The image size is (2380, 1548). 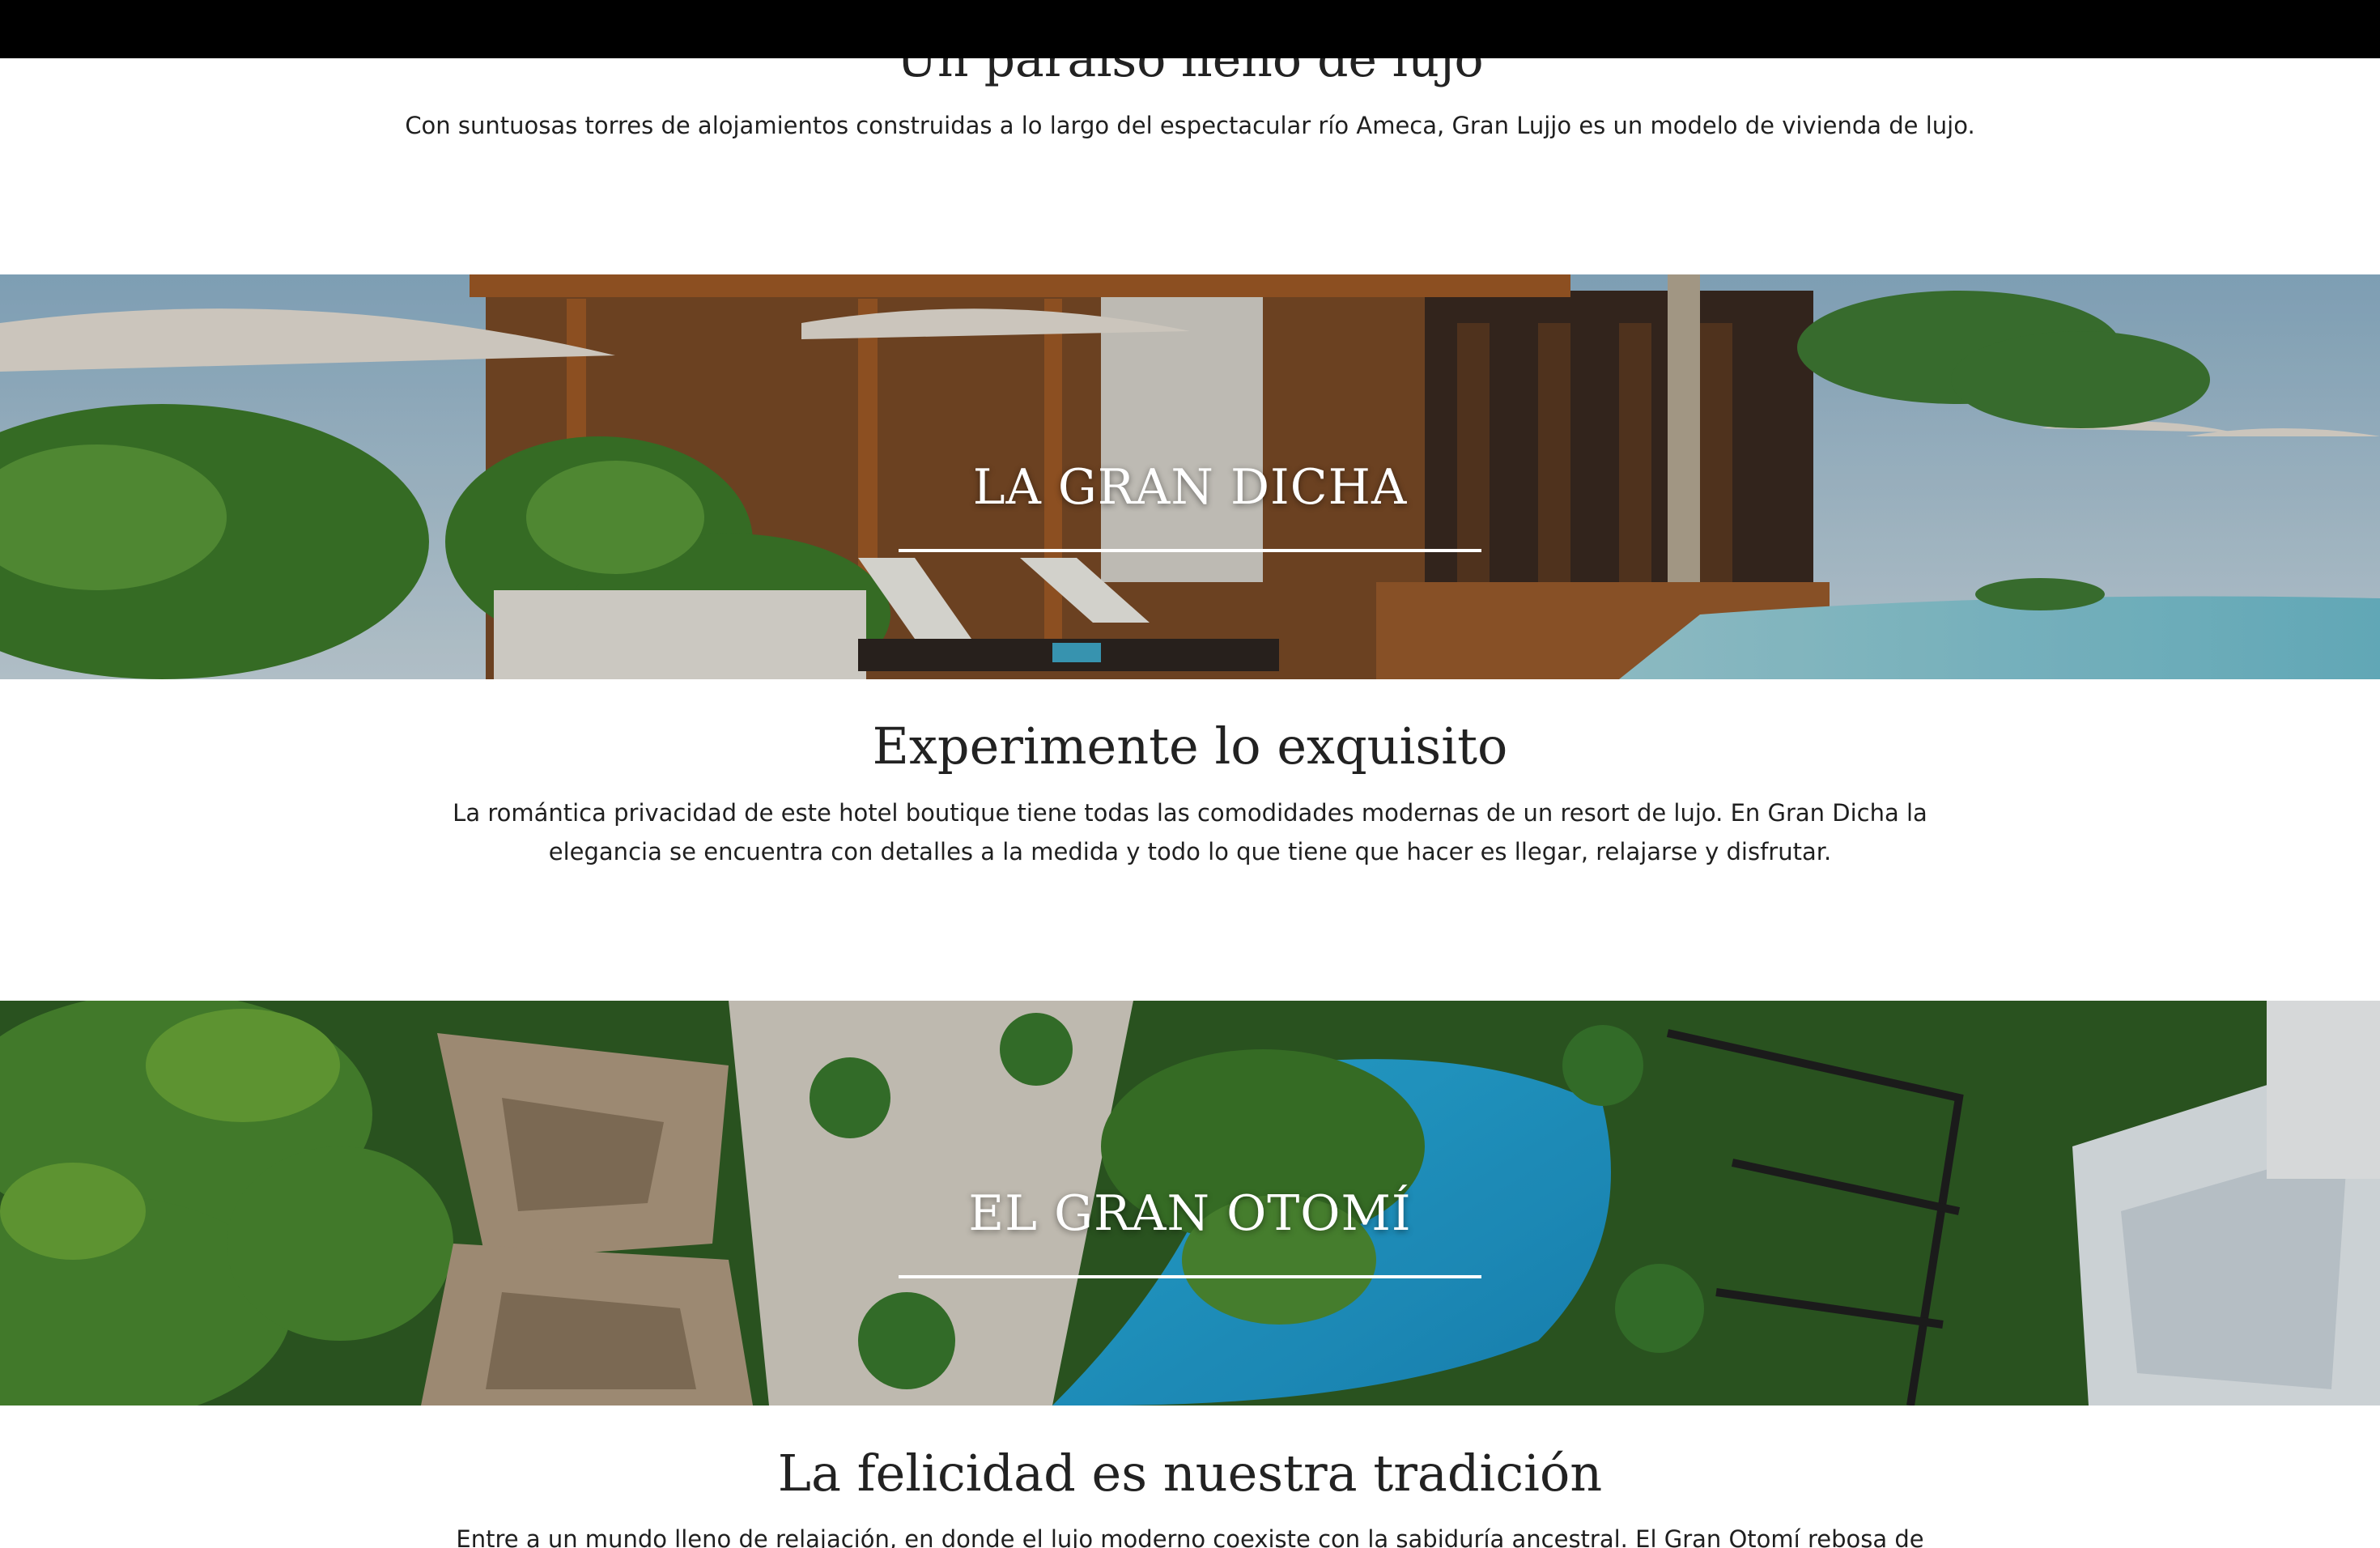 I want to click on section-heading-experimente: Experimente lo exquisito, so click(x=1190, y=746).